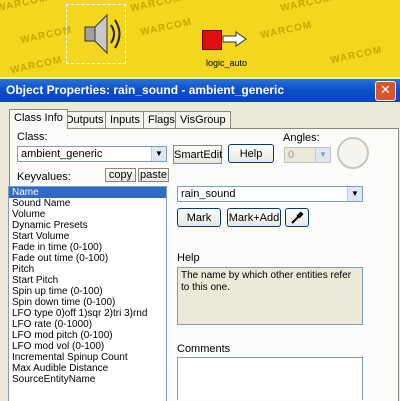  I want to click on keyvalue-item: Name, so click(87, 192).